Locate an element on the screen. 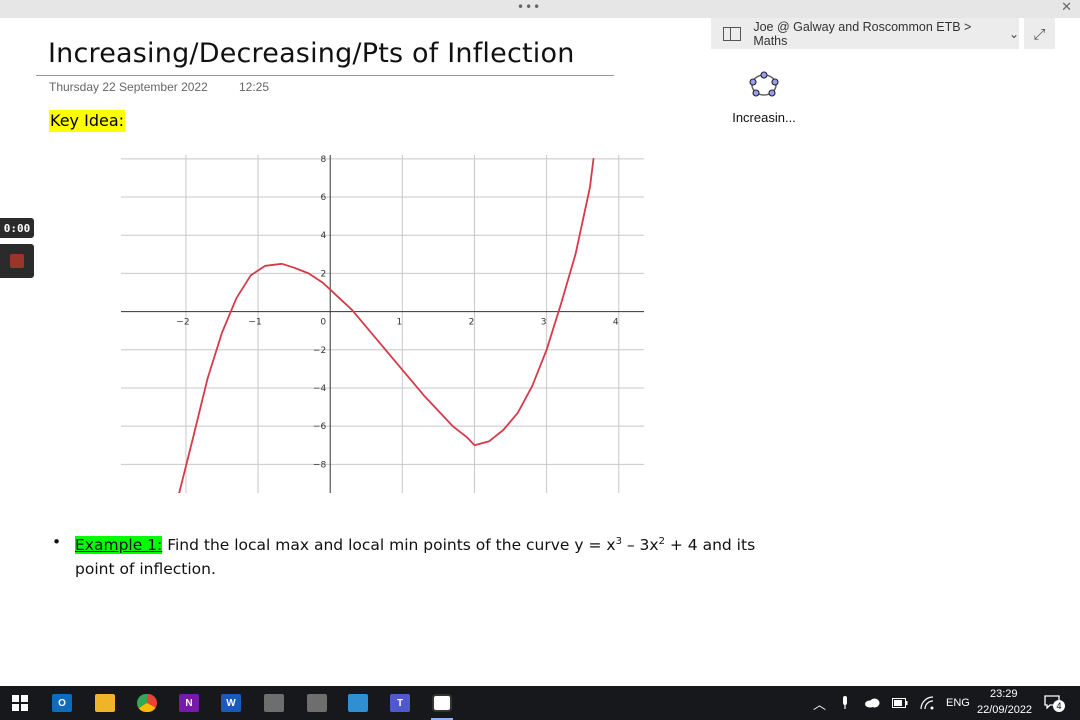 Image resolution: width=1080 pixels, height=720 pixels. taskbar-outlook: O is located at coordinates (62, 703).